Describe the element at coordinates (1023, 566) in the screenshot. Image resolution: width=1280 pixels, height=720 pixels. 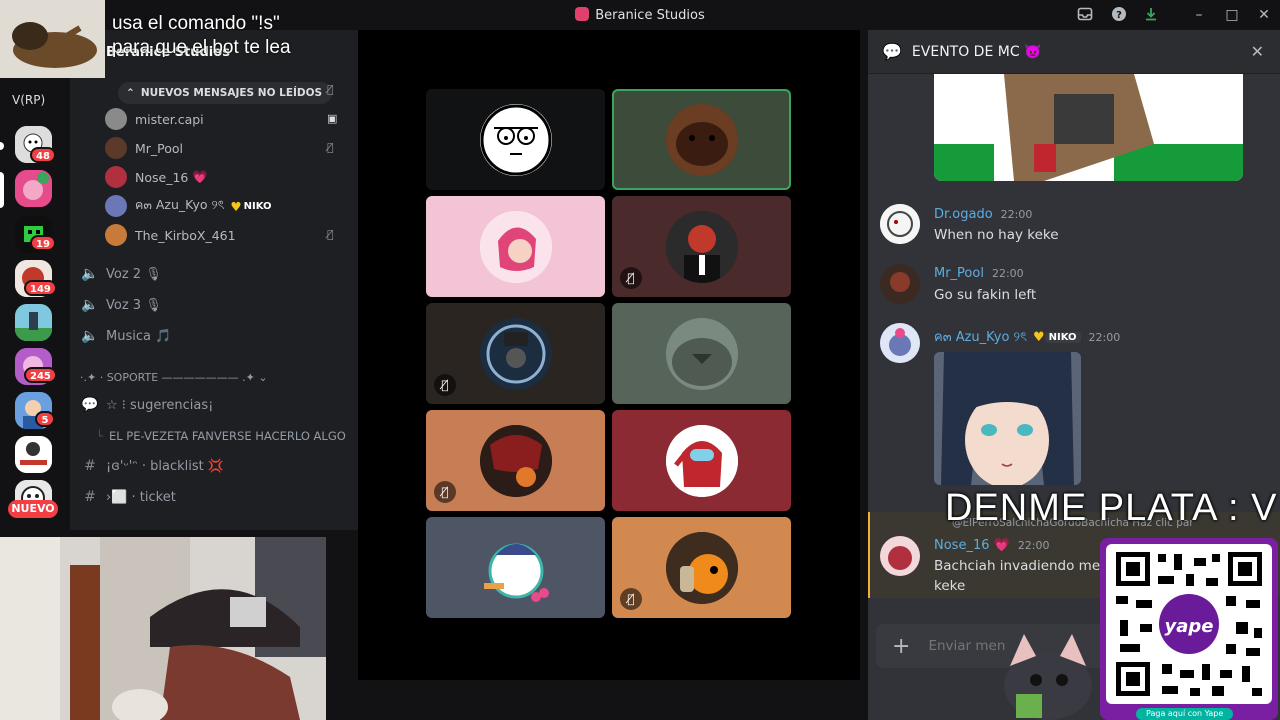
I see `message-text: Bachciah invadiendo medi` at that location.